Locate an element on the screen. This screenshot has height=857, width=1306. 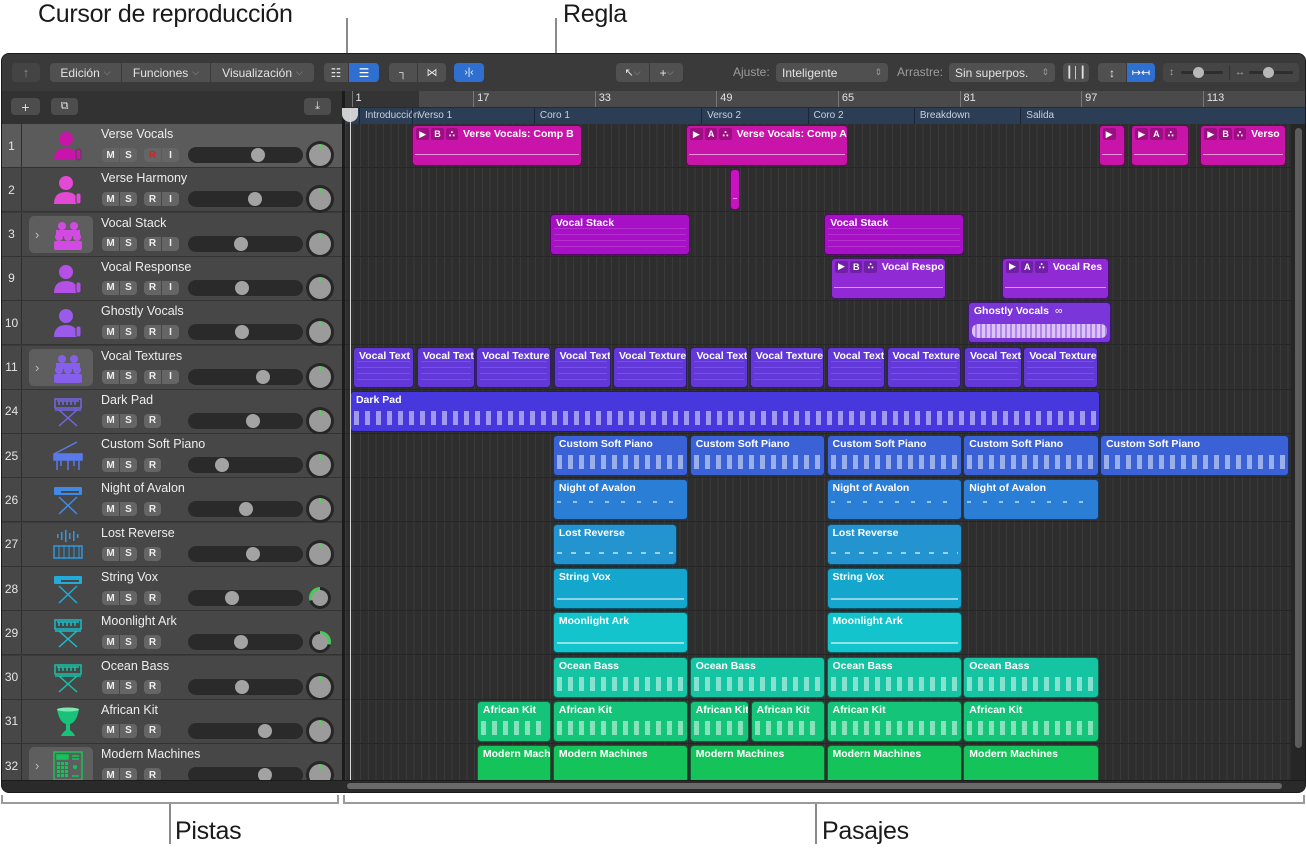
menu-functions: Funciones ⌵ is located at coordinates (166, 72).